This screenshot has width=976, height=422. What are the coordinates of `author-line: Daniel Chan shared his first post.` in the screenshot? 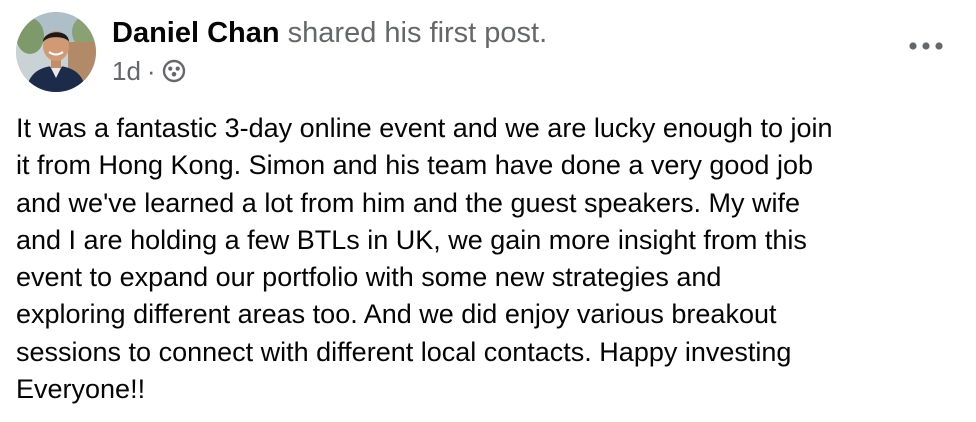 It's located at (329, 33).